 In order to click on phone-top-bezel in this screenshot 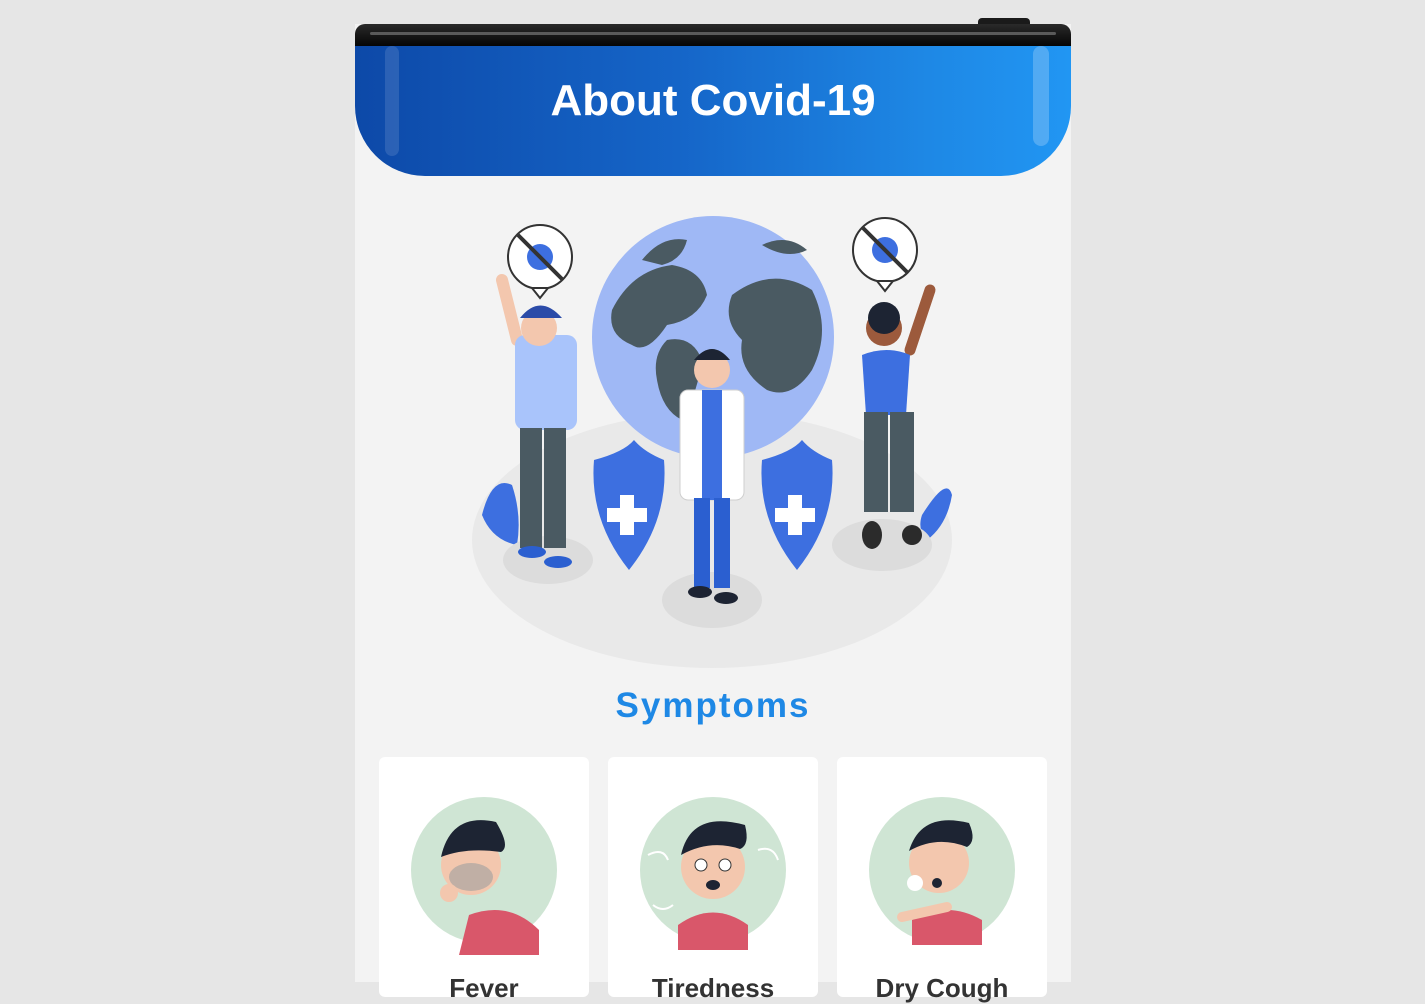, I will do `click(713, 35)`.